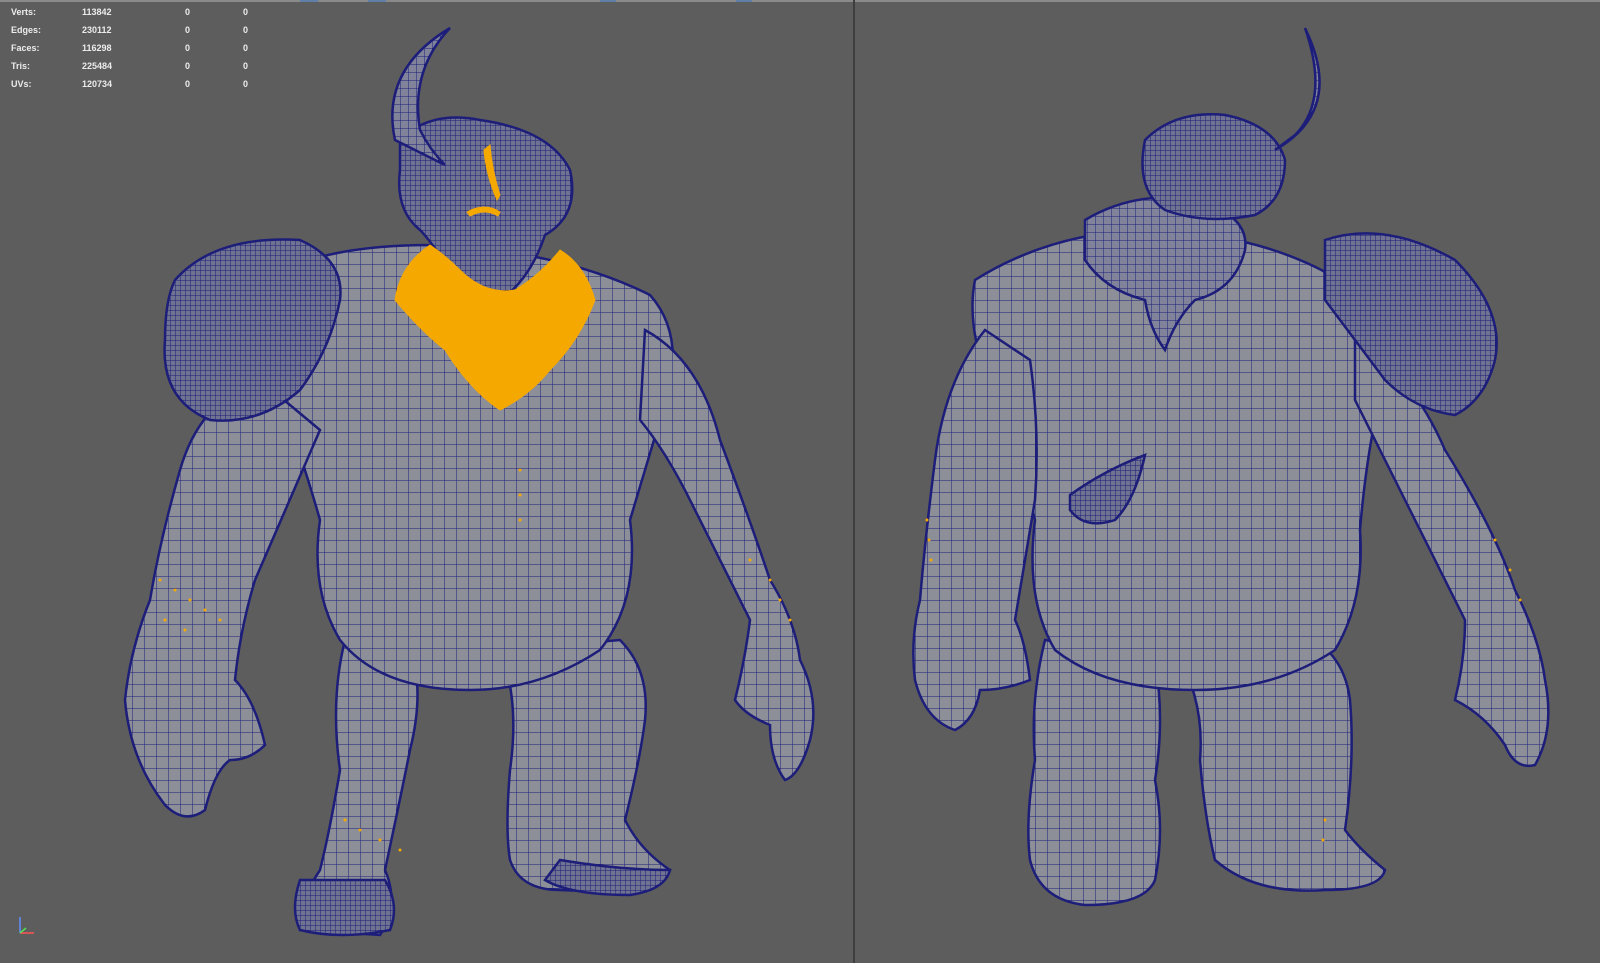 This screenshot has height=963, width=1600. I want to click on front-left-foot, so click(344, 907).